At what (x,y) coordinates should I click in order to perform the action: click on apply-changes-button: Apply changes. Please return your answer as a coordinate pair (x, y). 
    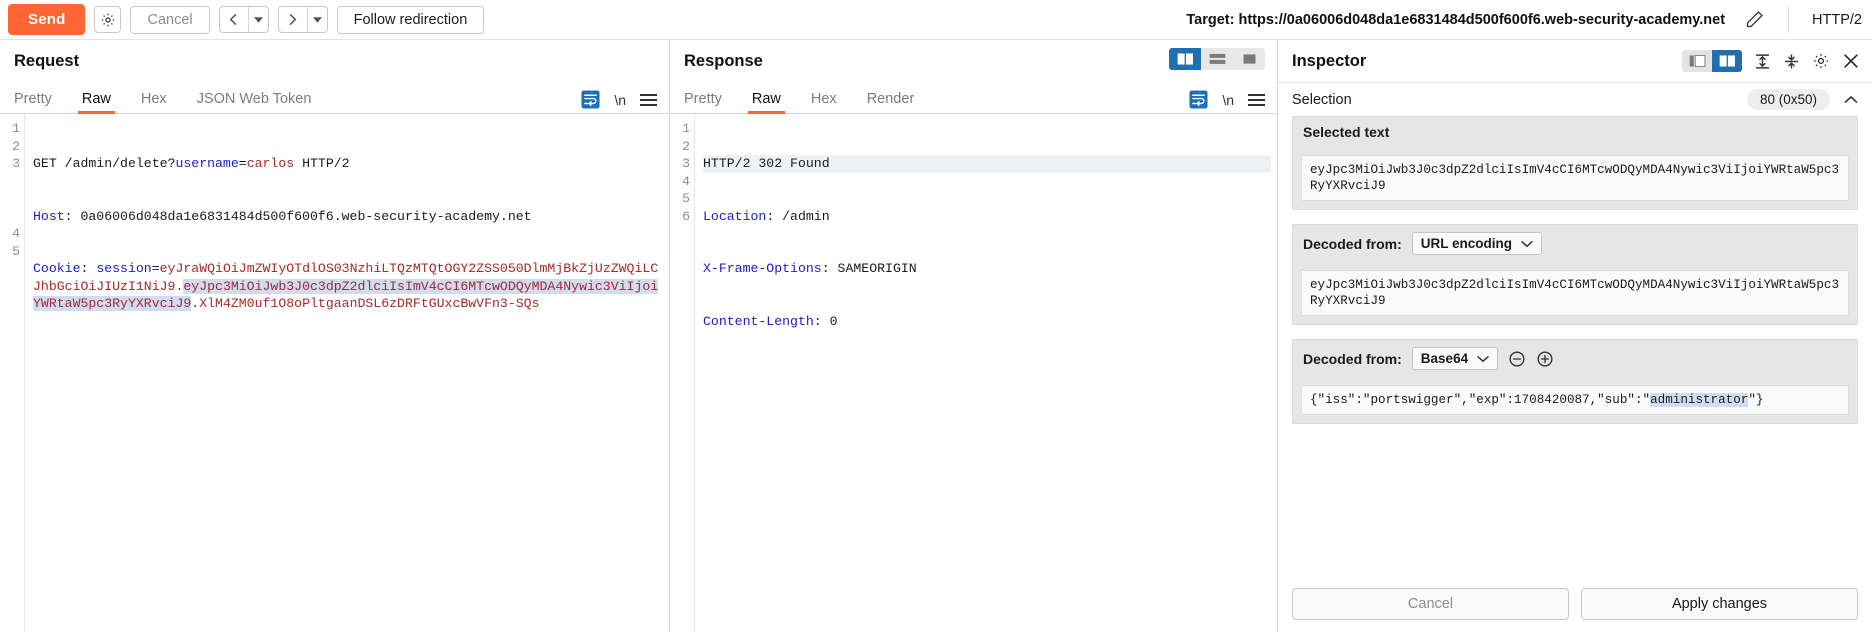
    Looking at the image, I should click on (1719, 604).